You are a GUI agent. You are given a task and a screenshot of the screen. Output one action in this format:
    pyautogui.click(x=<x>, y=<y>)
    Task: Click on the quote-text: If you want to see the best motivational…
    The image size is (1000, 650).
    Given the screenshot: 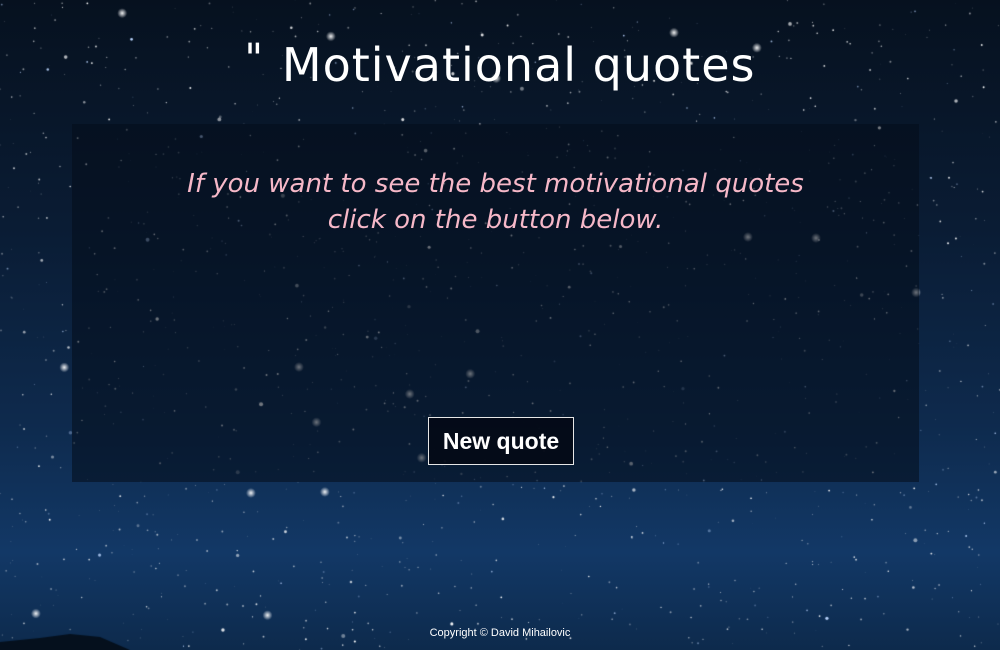 What is the action you would take?
    pyautogui.click(x=495, y=202)
    